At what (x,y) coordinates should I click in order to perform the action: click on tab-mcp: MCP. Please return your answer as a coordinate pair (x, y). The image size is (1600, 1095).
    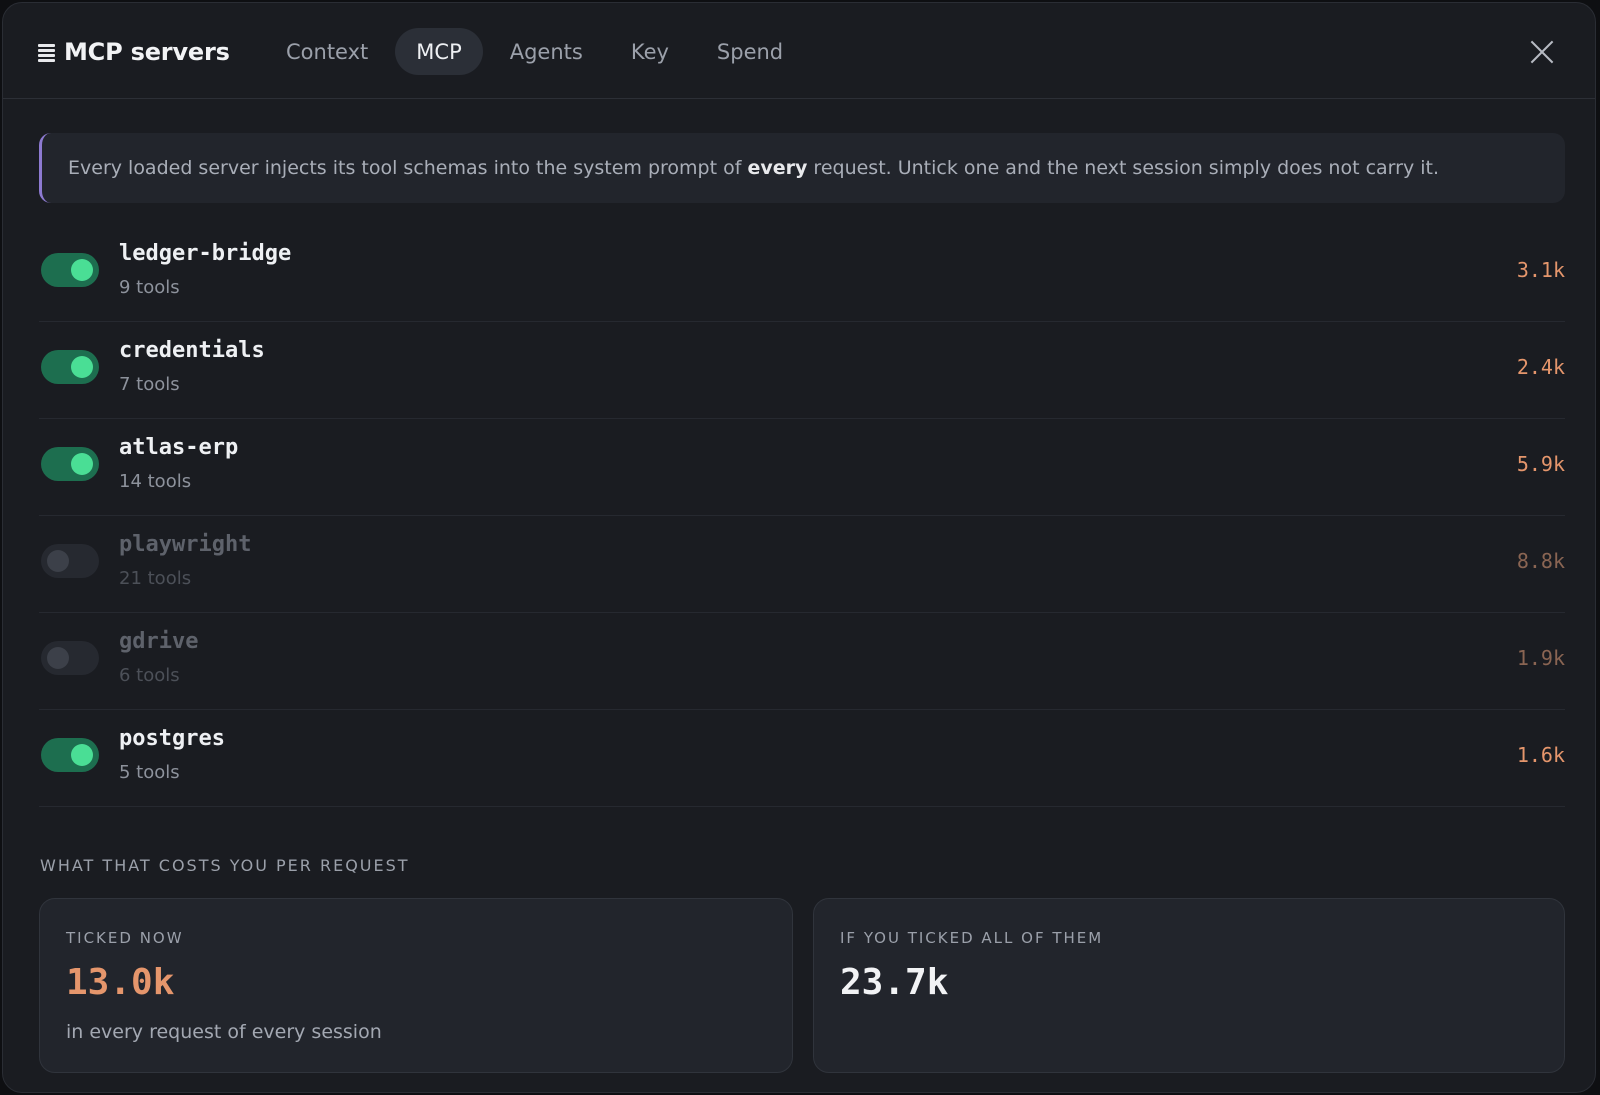
    Looking at the image, I should click on (439, 51).